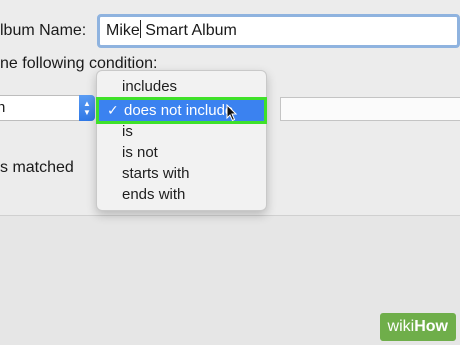 The height and width of the screenshot is (345, 460). I want to click on menu-item-label: does not include, so click(179, 110).